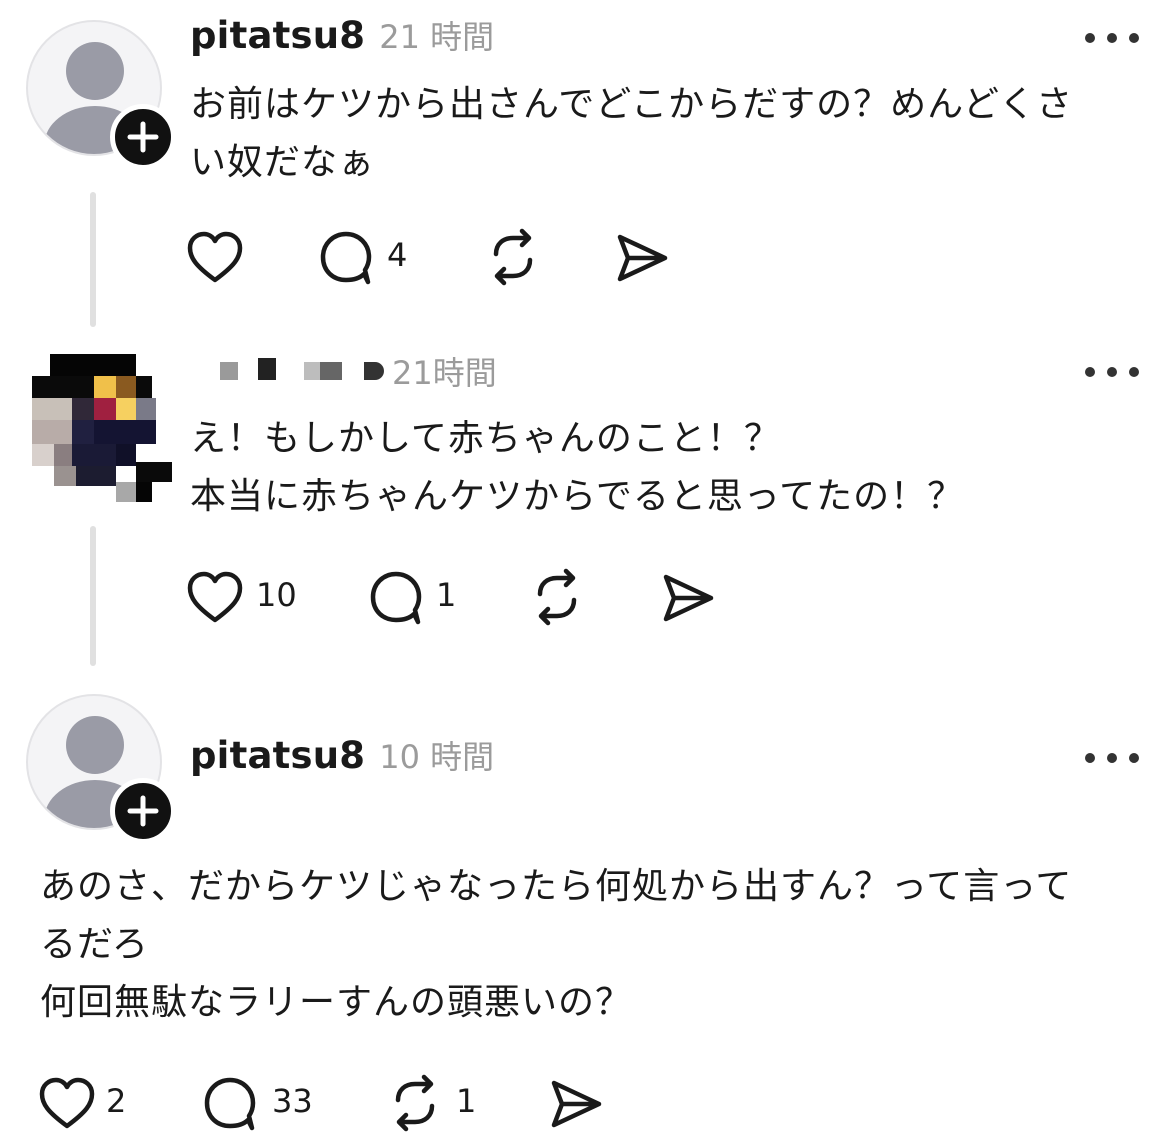  Describe the element at coordinates (466, 1101) in the screenshot. I see `repost-count: 1` at that location.